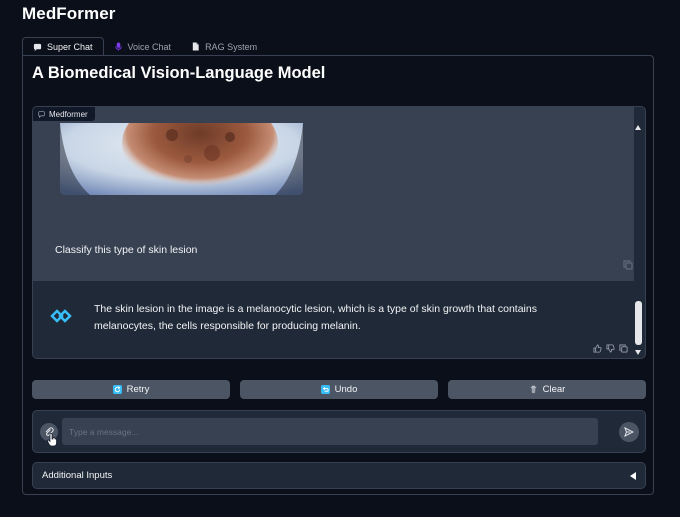 Image resolution: width=680 pixels, height=517 pixels. I want to click on retry-icon, so click(117, 389).